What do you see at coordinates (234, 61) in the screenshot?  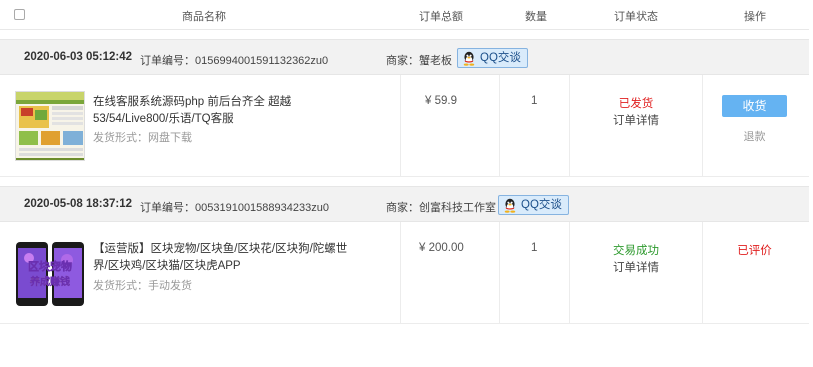 I see `order-number: 订单编号：0156994001591132362zu0` at bounding box center [234, 61].